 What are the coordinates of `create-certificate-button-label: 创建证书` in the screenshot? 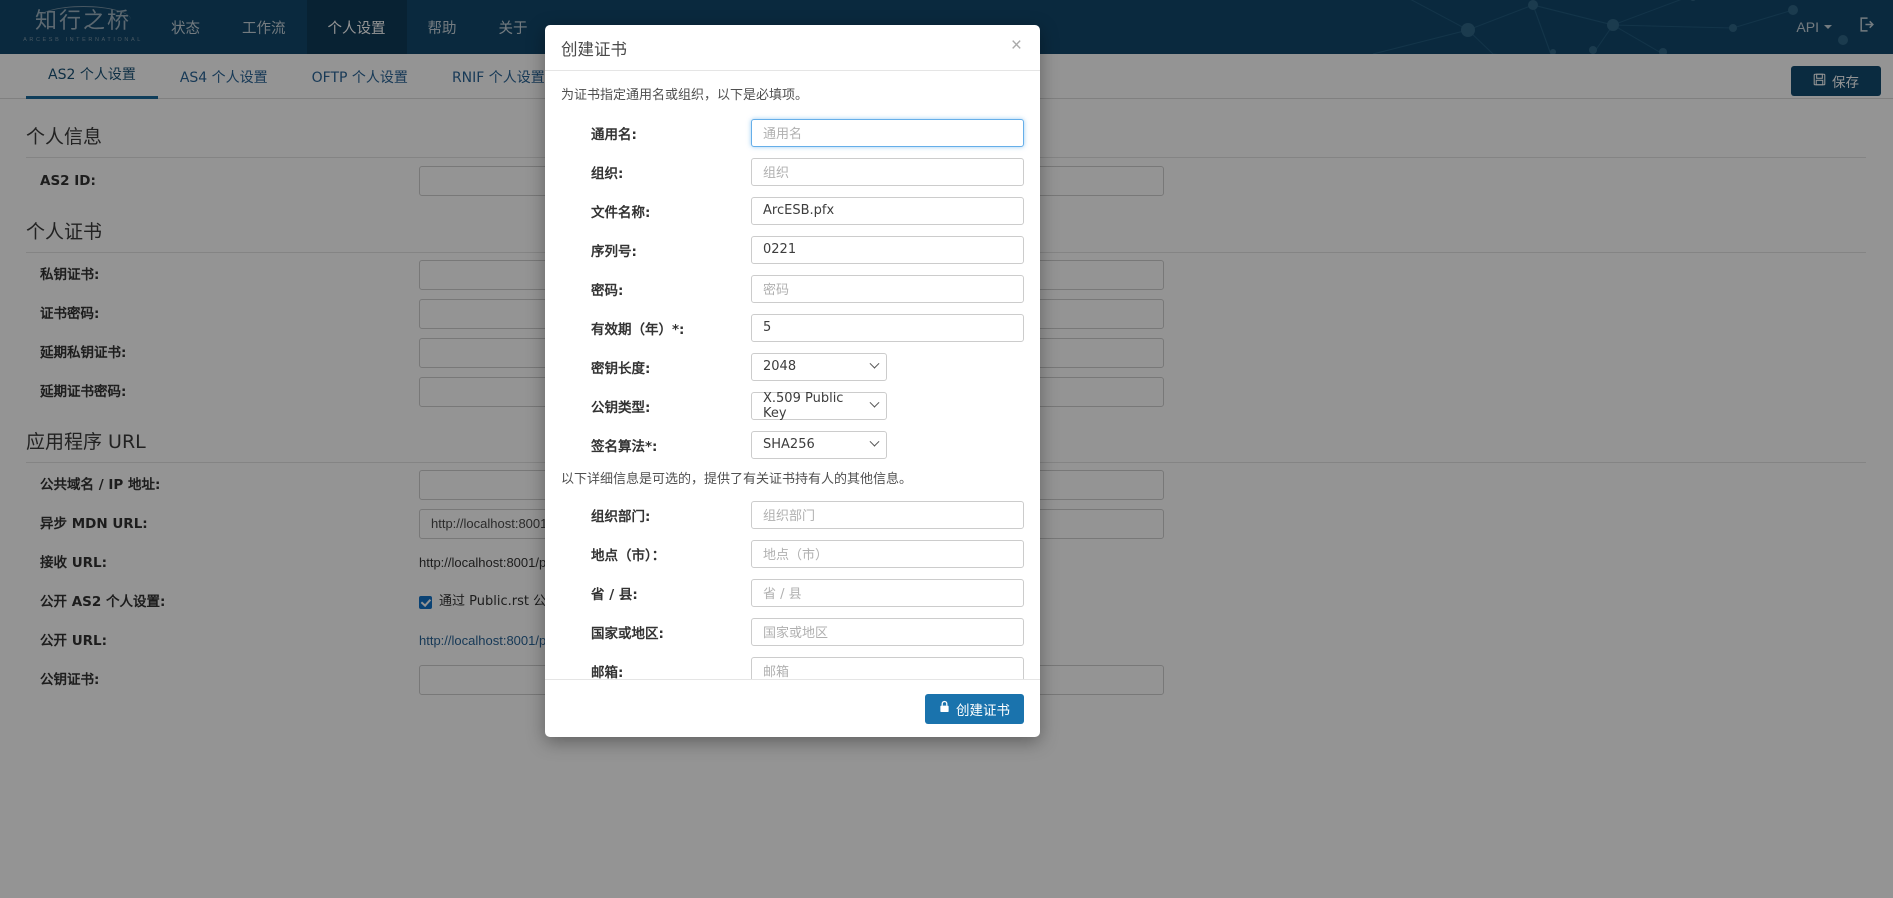 It's located at (983, 710).